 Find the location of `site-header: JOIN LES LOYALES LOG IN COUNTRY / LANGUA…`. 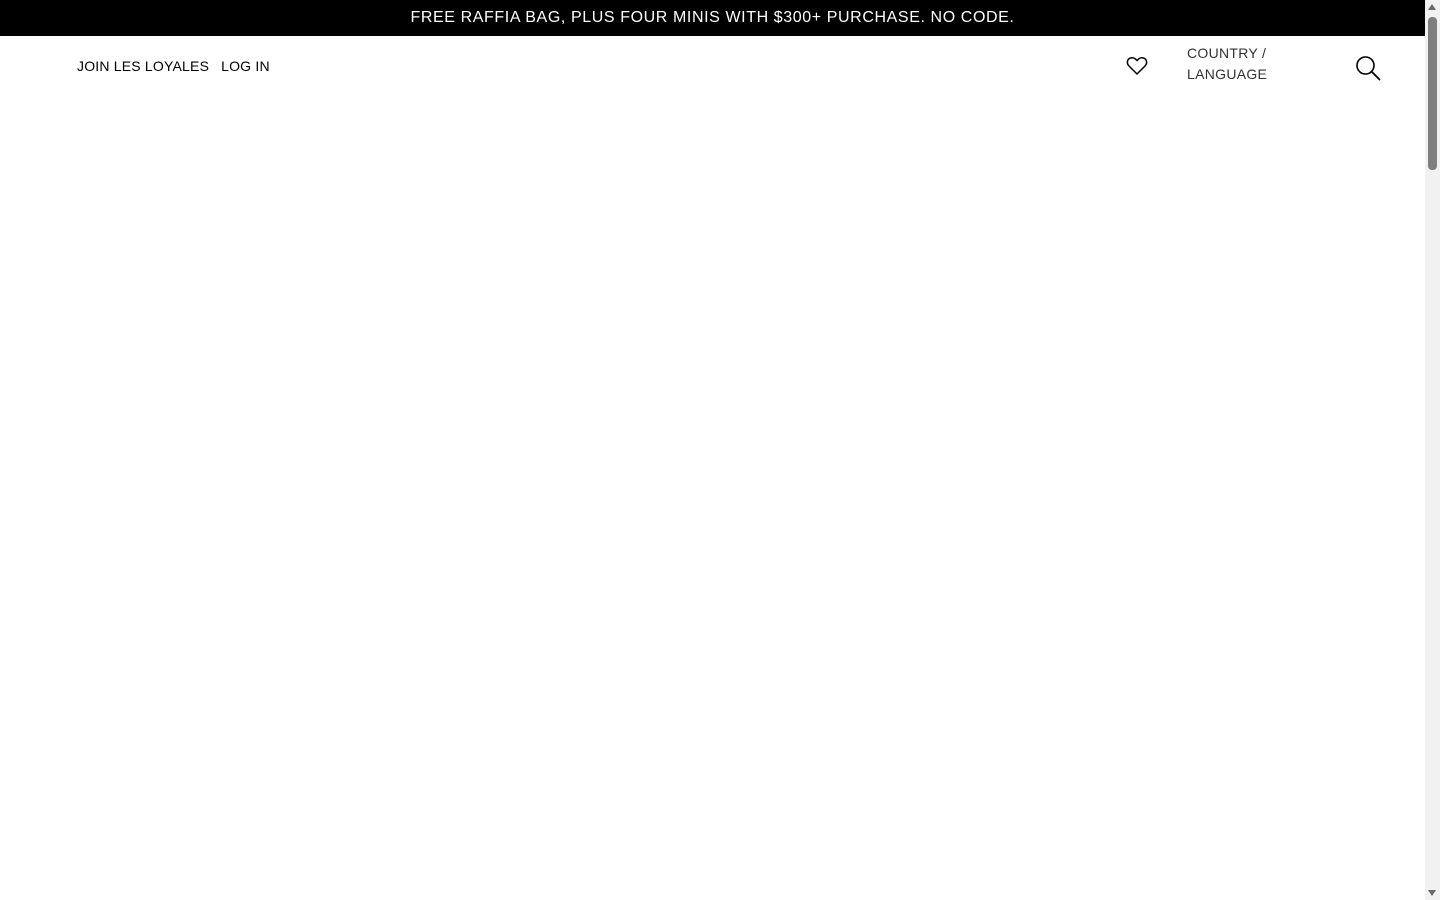

site-header: JOIN LES LOYALES LOG IN COUNTRY / LANGUA… is located at coordinates (712, 67).